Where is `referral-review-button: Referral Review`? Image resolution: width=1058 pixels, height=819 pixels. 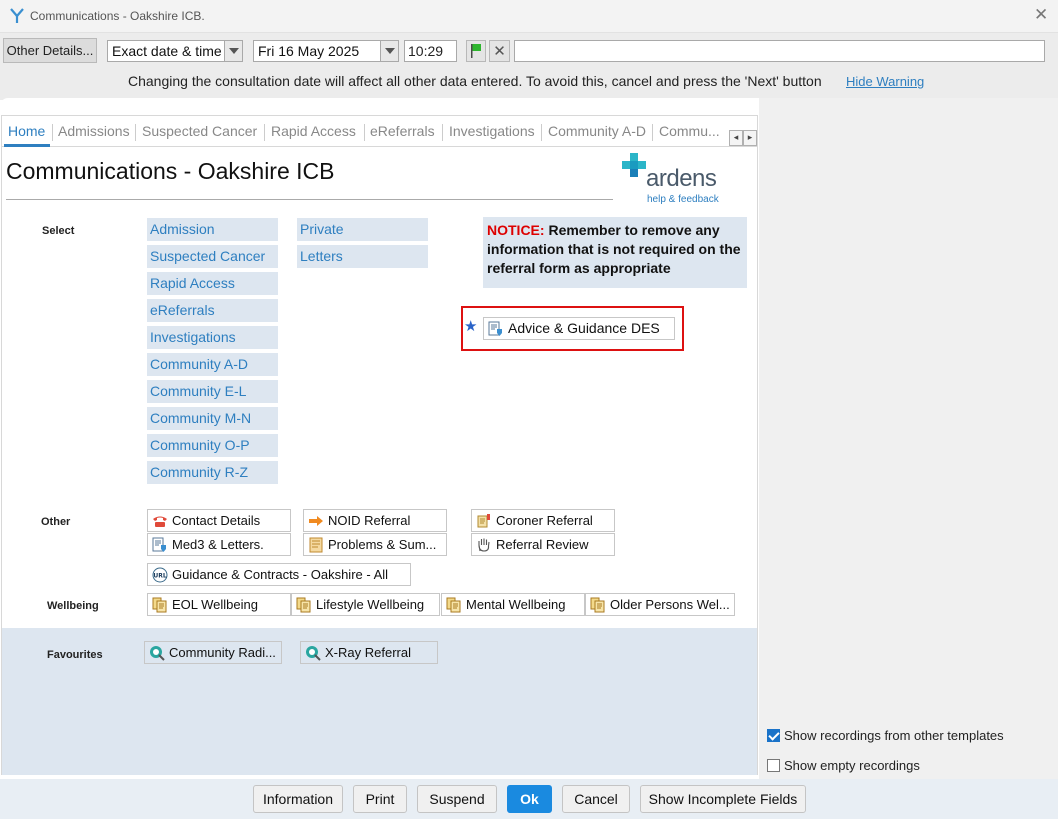
referral-review-button: Referral Review is located at coordinates (543, 544).